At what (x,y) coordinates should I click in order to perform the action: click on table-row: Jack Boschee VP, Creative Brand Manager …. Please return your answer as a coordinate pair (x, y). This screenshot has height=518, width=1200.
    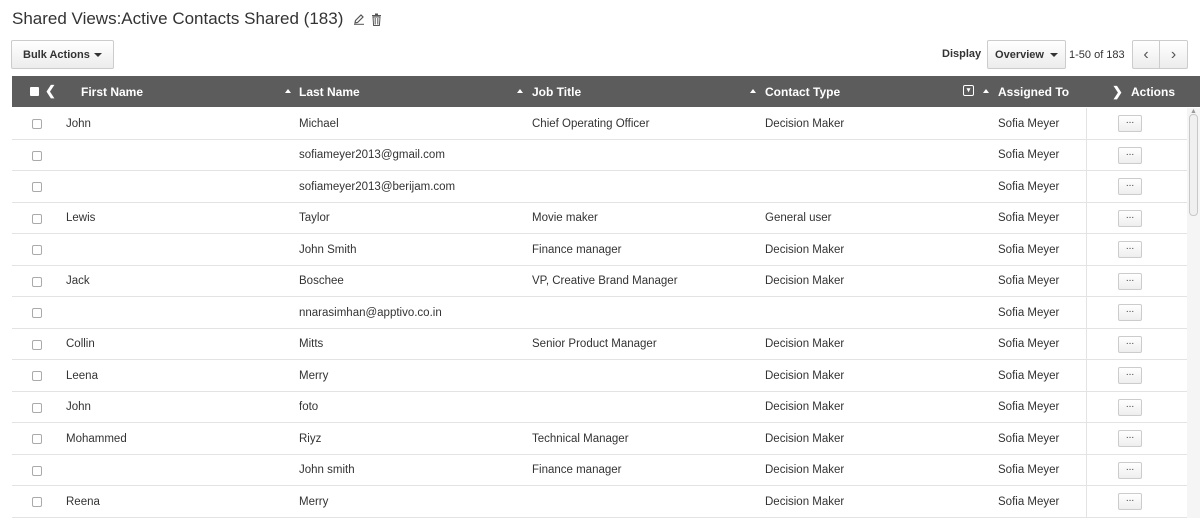
    Looking at the image, I should click on (599, 281).